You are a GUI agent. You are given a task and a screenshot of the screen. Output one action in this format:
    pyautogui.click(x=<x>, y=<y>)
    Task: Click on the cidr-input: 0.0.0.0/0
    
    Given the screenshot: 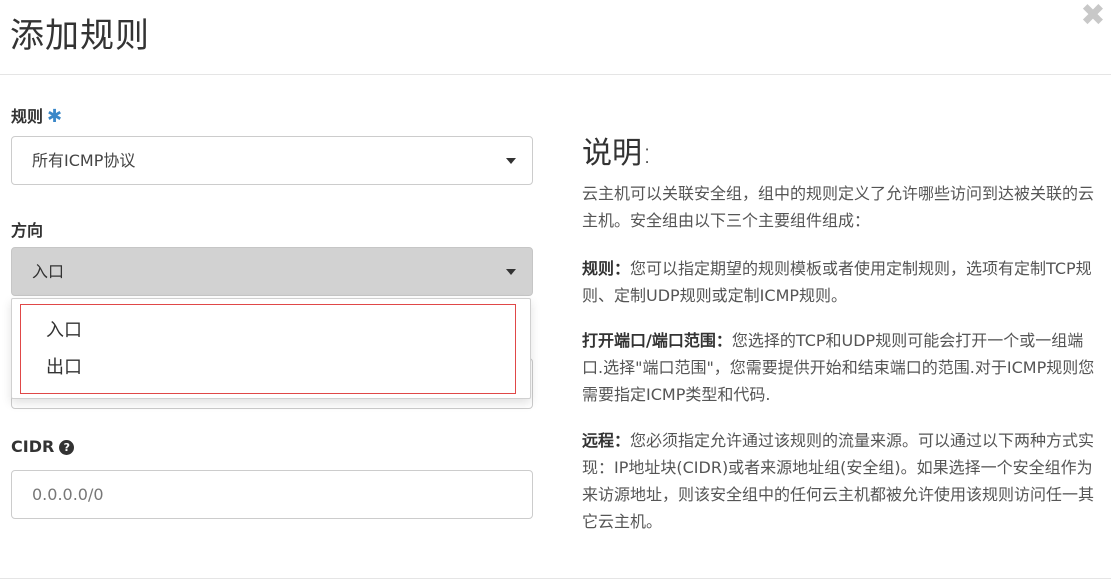 What is the action you would take?
    pyautogui.click(x=272, y=494)
    